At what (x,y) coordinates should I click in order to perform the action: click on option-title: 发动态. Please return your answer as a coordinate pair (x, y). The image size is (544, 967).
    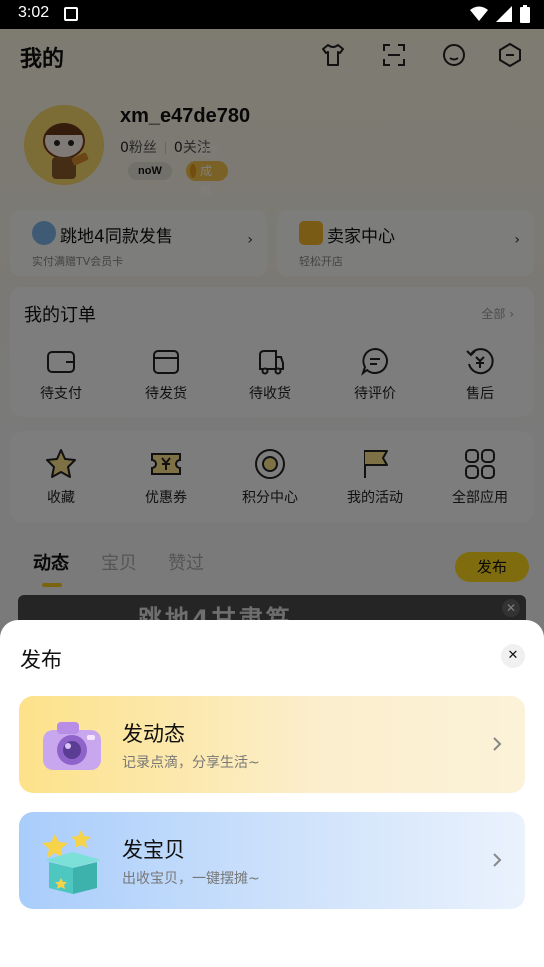
    Looking at the image, I should click on (153, 734).